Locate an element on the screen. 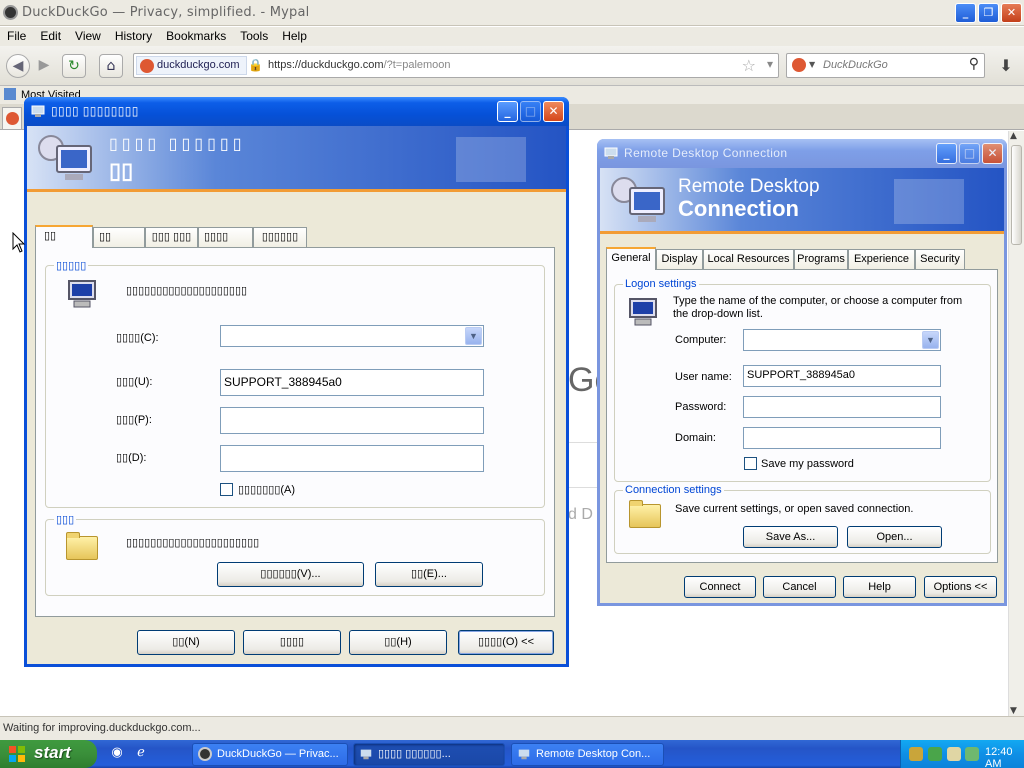  menu-help: Help is located at coordinates (294, 35).